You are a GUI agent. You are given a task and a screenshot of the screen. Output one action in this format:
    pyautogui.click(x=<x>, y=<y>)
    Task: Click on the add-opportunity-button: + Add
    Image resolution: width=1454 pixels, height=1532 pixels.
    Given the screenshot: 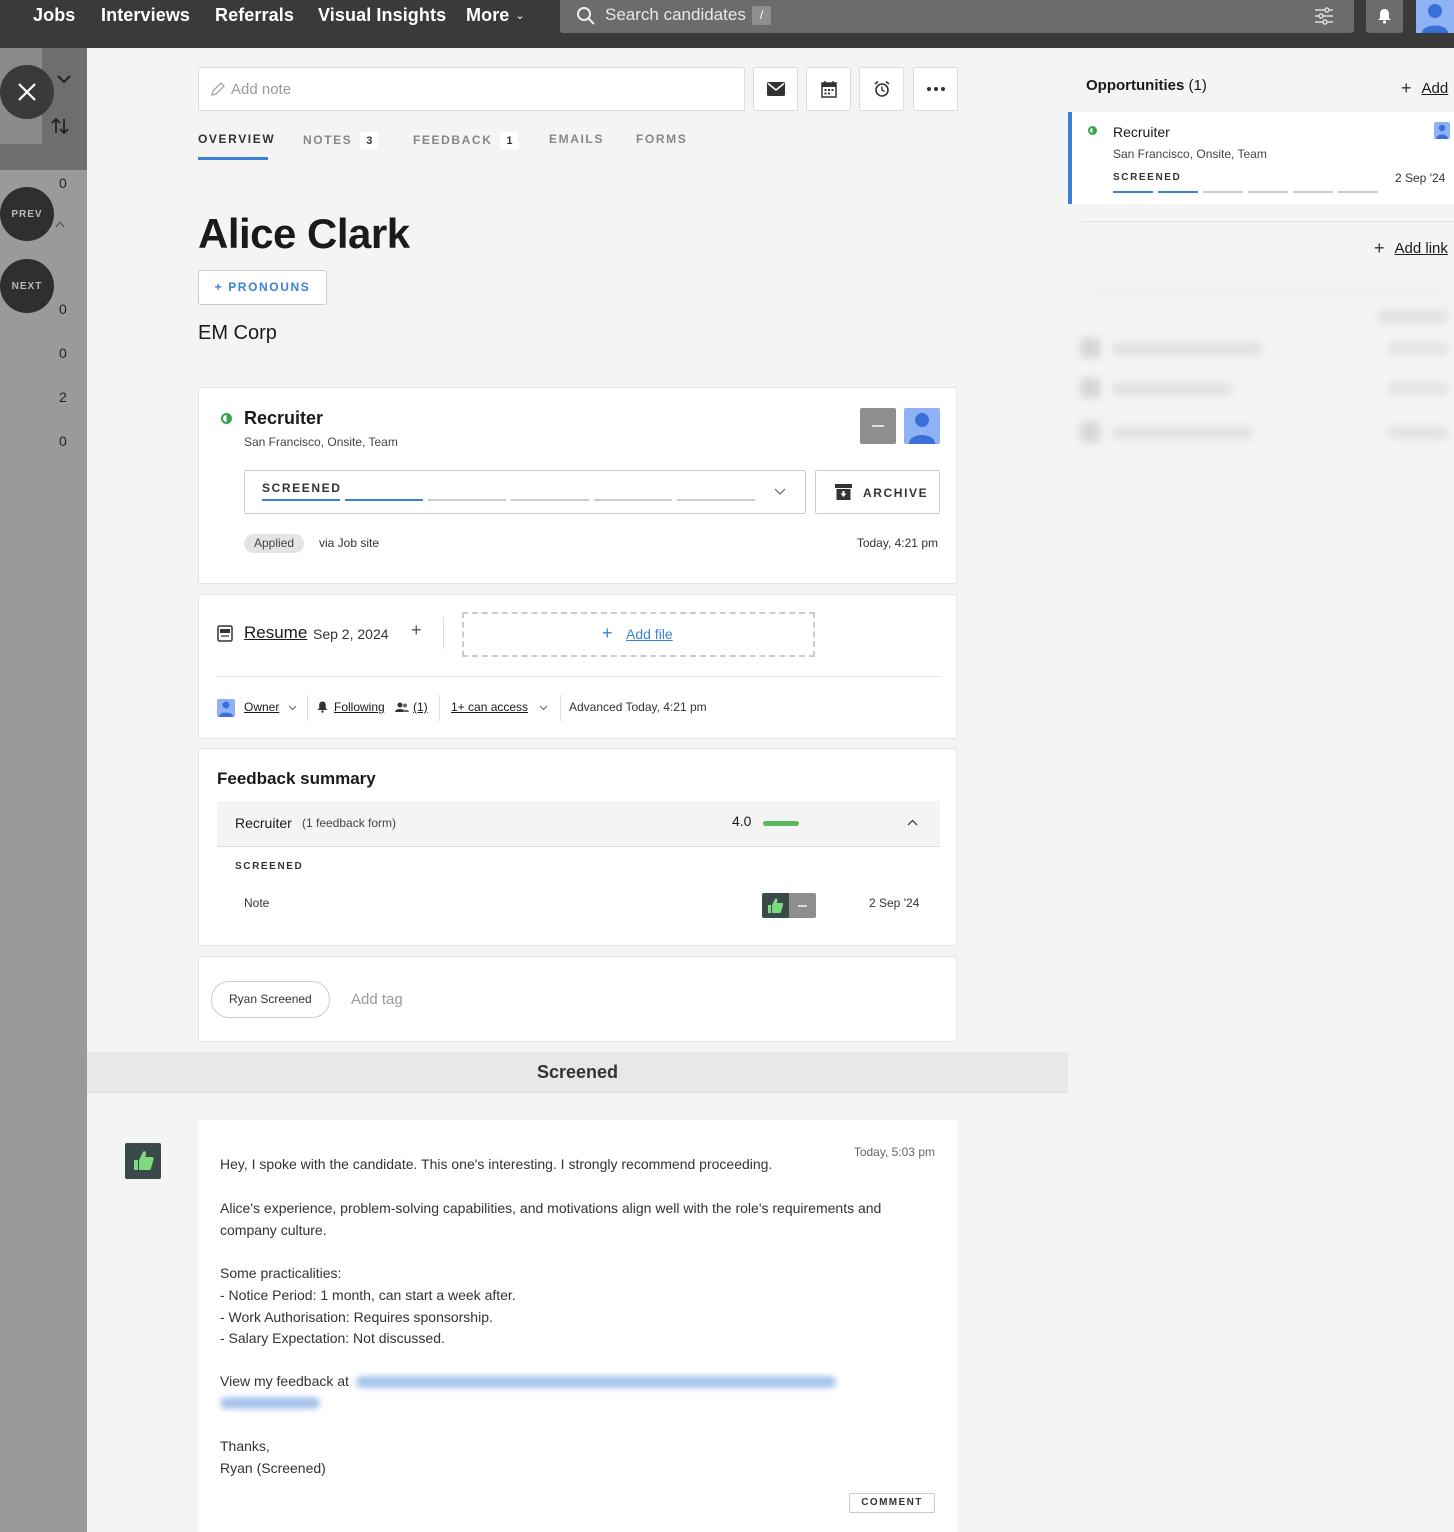 What is the action you would take?
    pyautogui.click(x=1424, y=87)
    